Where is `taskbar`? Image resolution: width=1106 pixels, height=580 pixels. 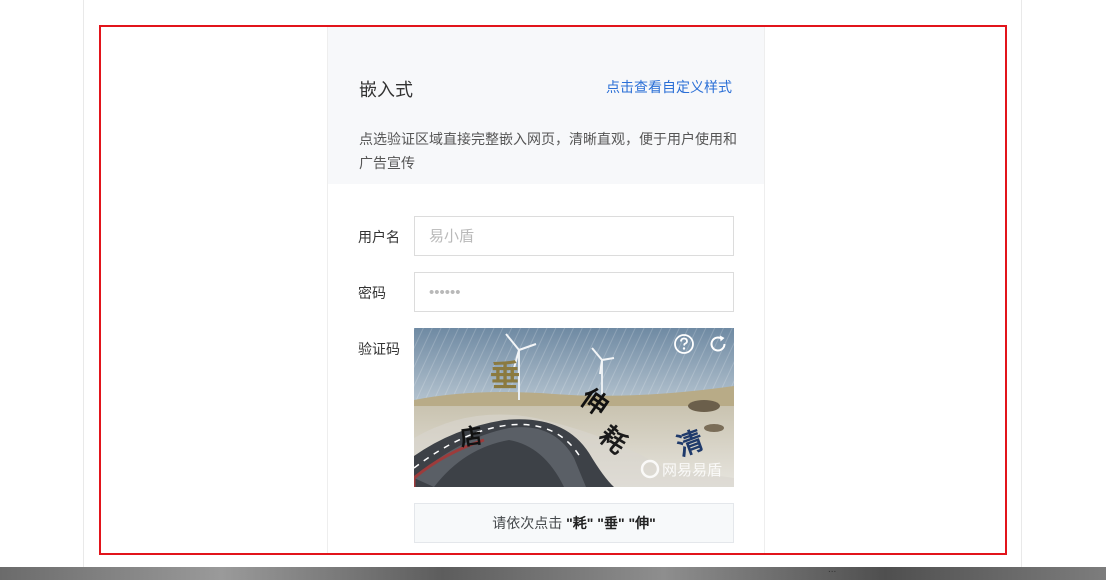 taskbar is located at coordinates (553, 573).